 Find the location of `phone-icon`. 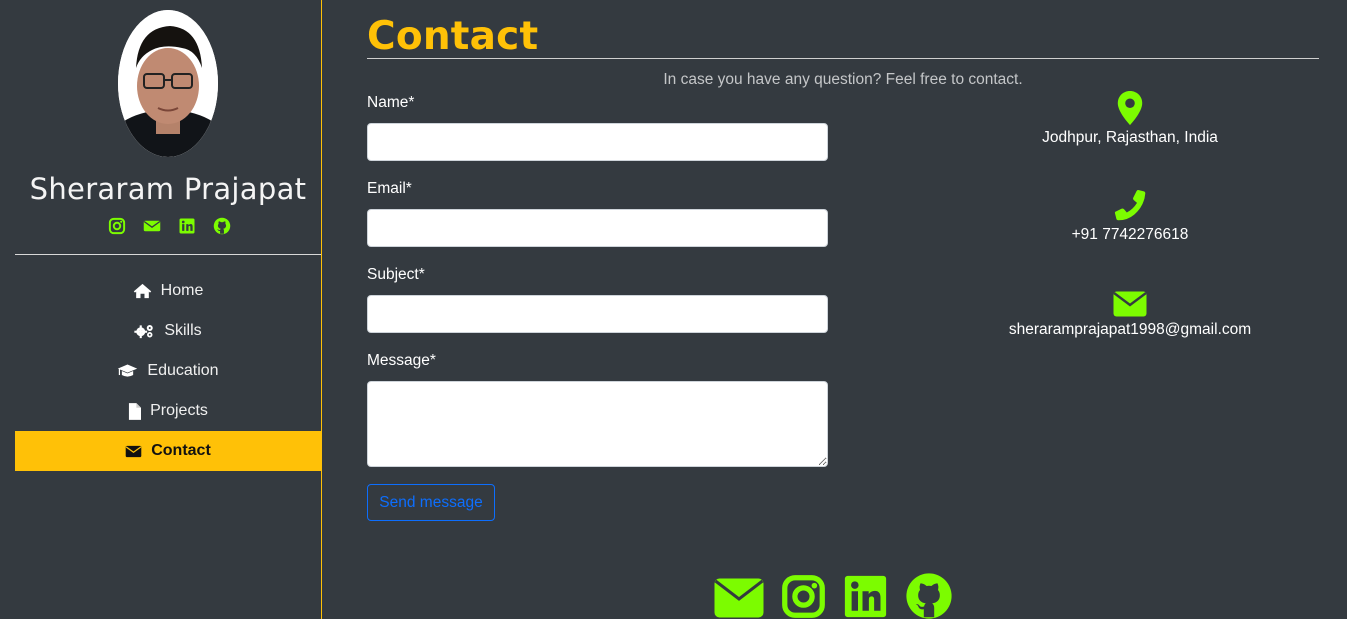

phone-icon is located at coordinates (1130, 205).